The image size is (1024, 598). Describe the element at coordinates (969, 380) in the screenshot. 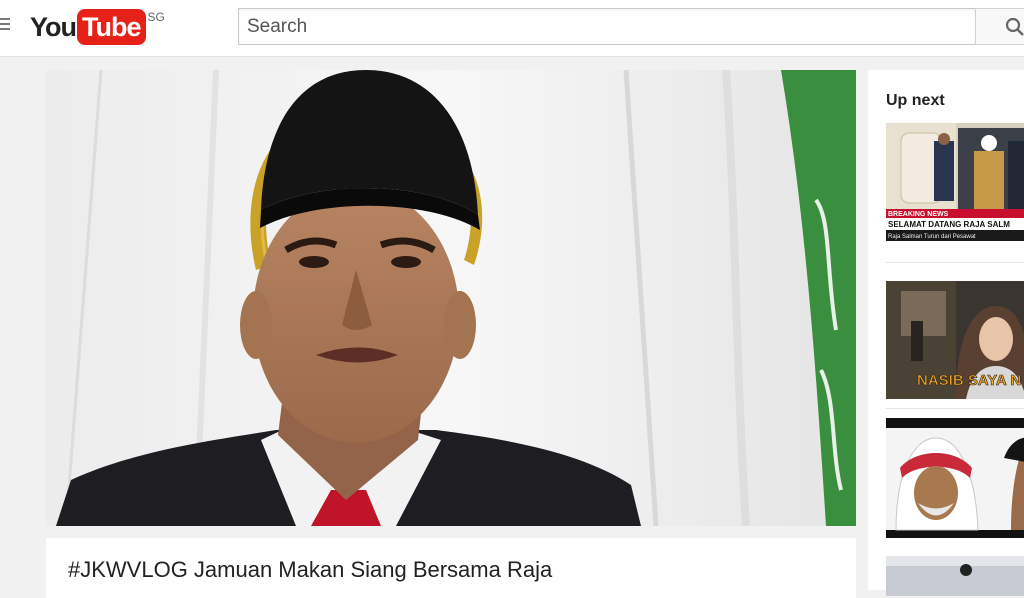

I see `thumbnail-overlay-text: NASIB SAYA N` at that location.